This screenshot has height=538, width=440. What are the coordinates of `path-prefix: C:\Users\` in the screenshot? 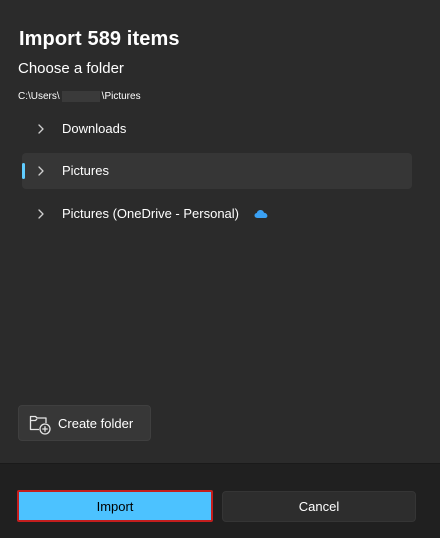 It's located at (39, 96).